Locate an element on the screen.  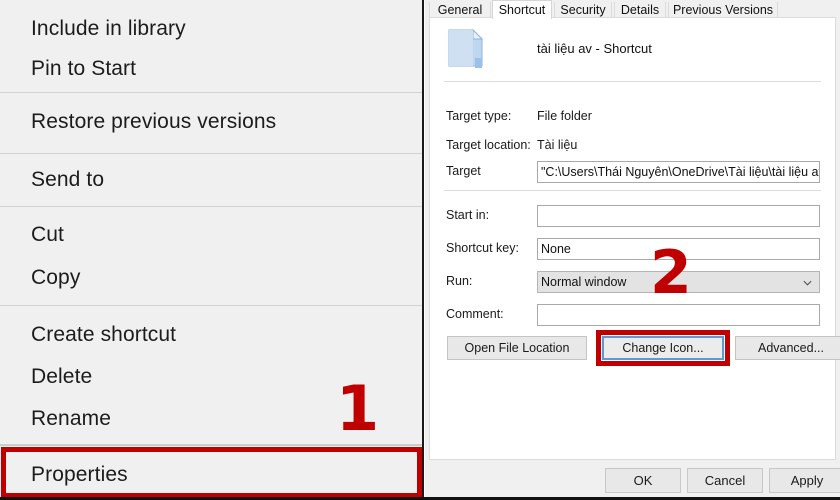
apply-button: Apply is located at coordinates (804, 480).